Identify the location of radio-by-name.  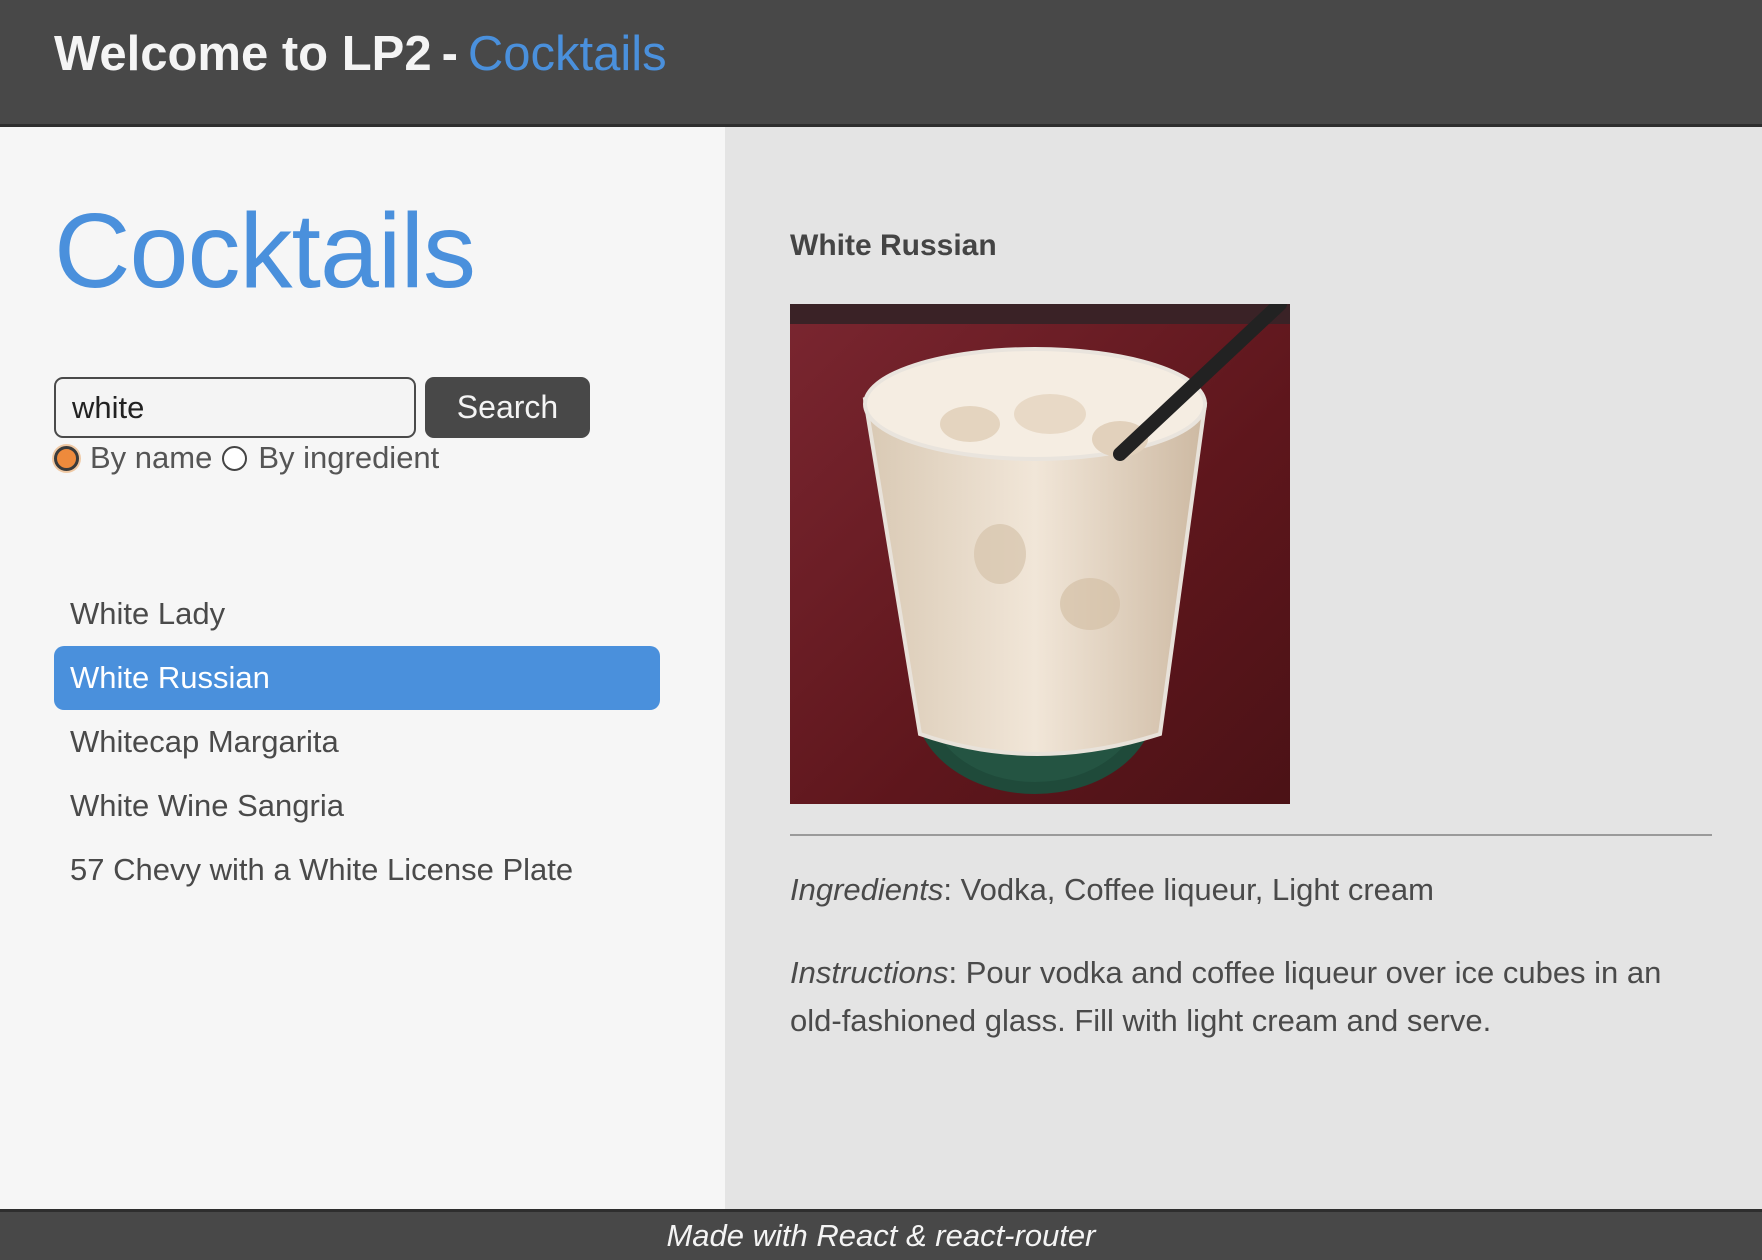
(66, 458).